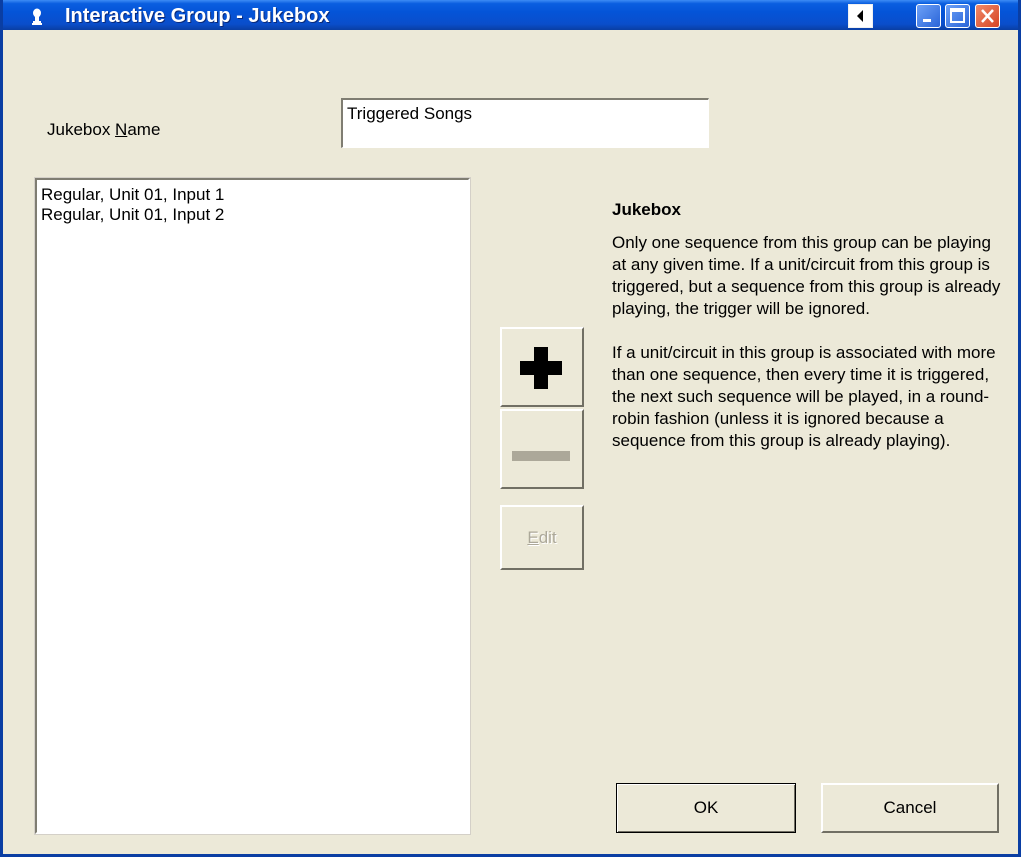 This screenshot has width=1021, height=857. I want to click on arrow-left-icon, so click(860, 16).